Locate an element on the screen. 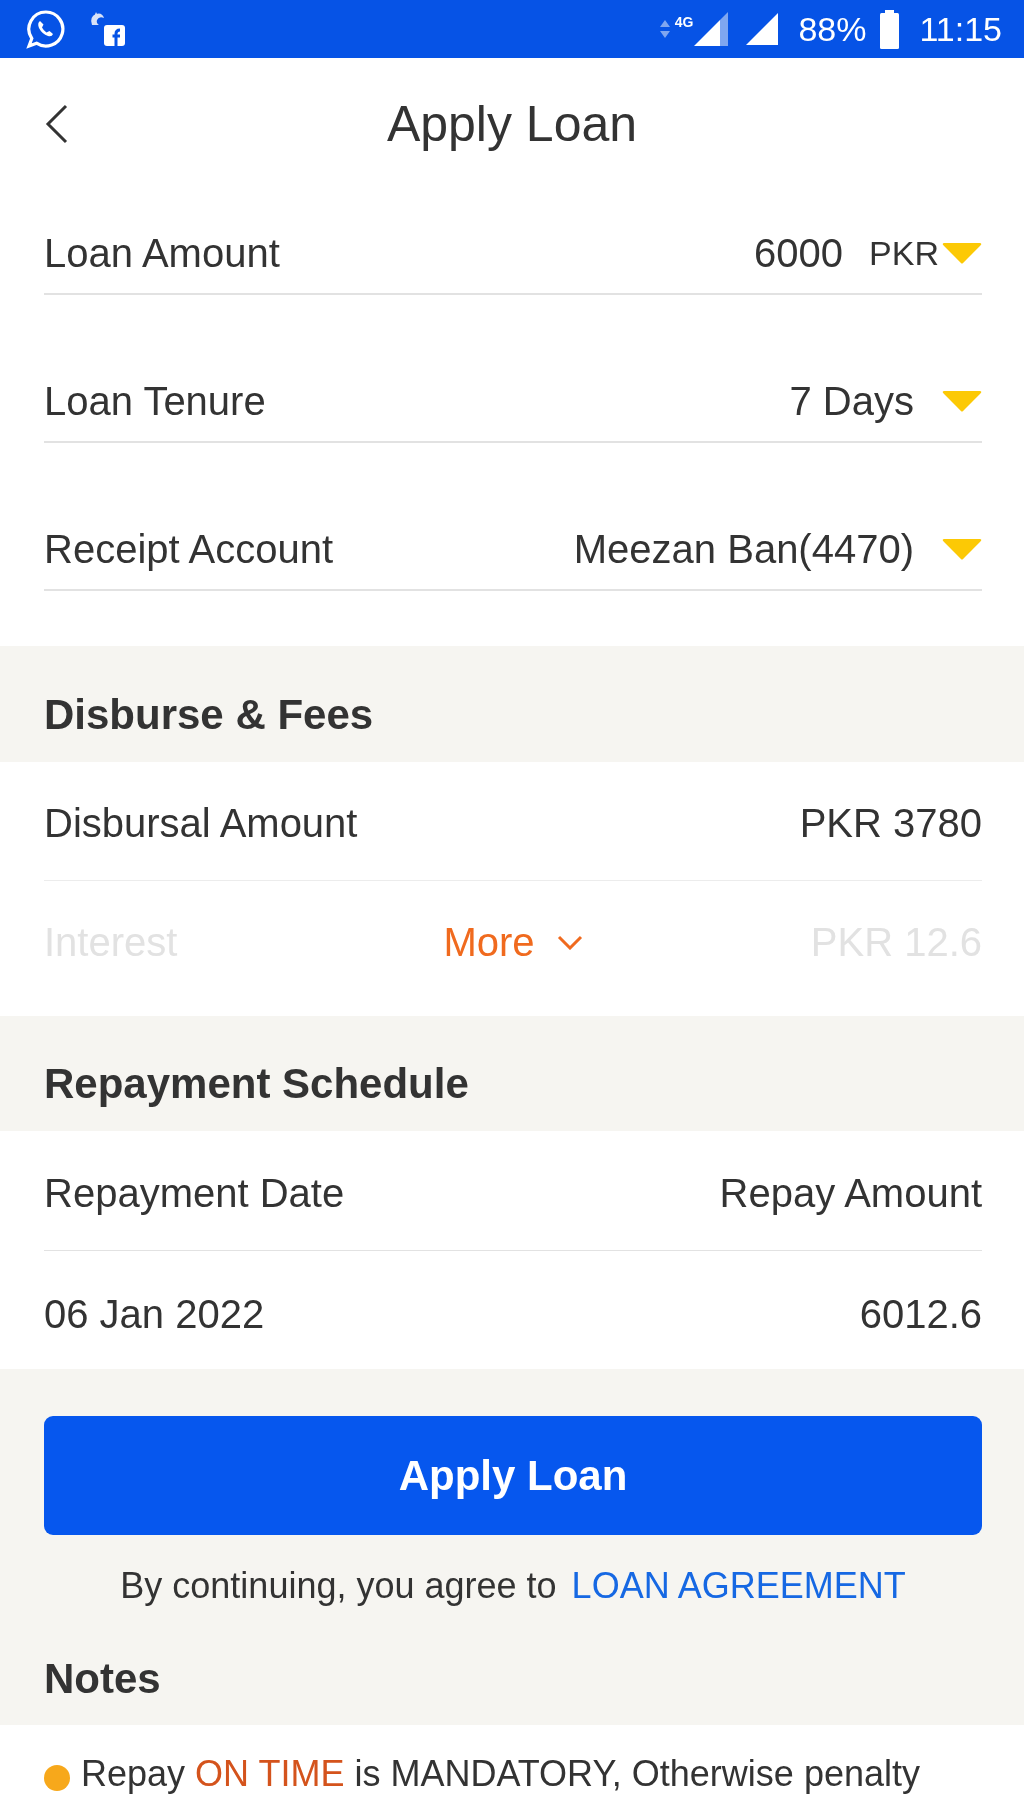 Image resolution: width=1024 pixels, height=1820 pixels. battery-percent: 88% is located at coordinates (832, 29).